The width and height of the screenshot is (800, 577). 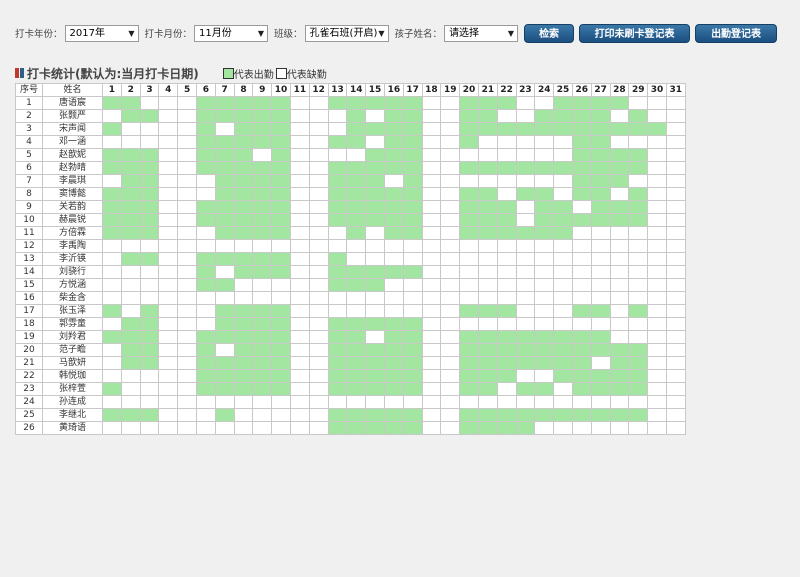 I want to click on chevron-down-icon: ▼, so click(x=381, y=33).